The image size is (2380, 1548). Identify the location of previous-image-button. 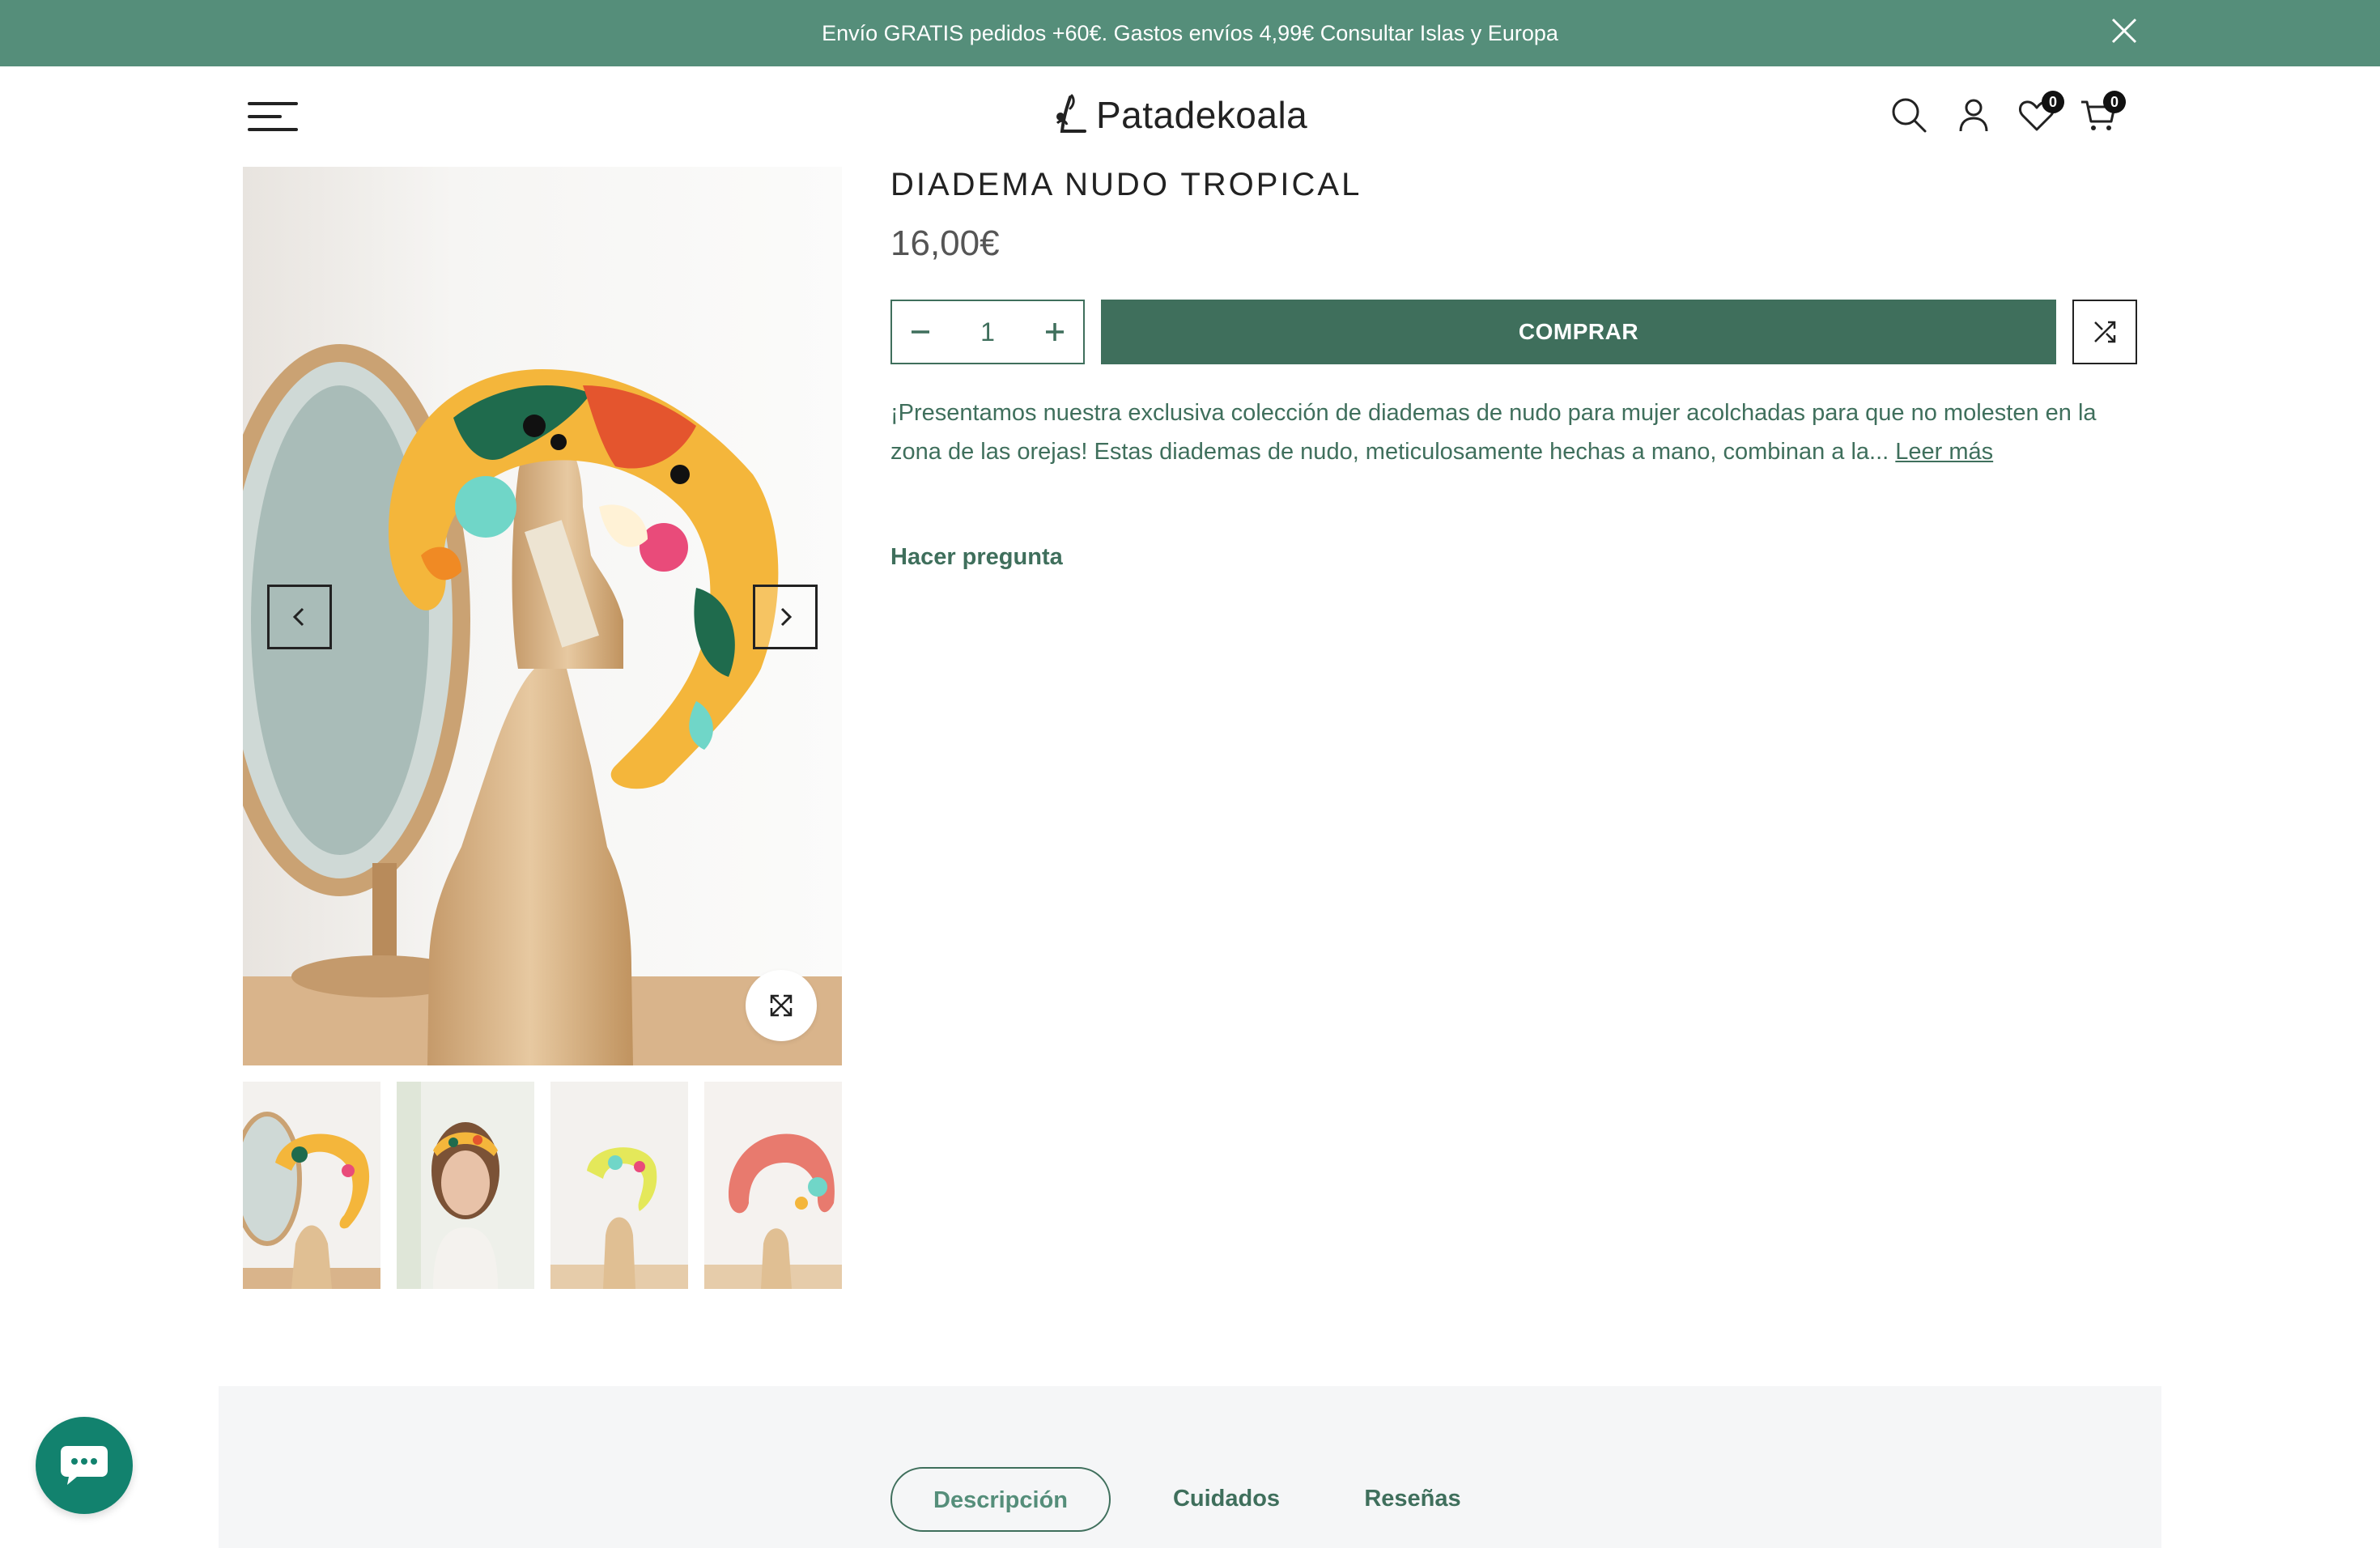
(299, 617).